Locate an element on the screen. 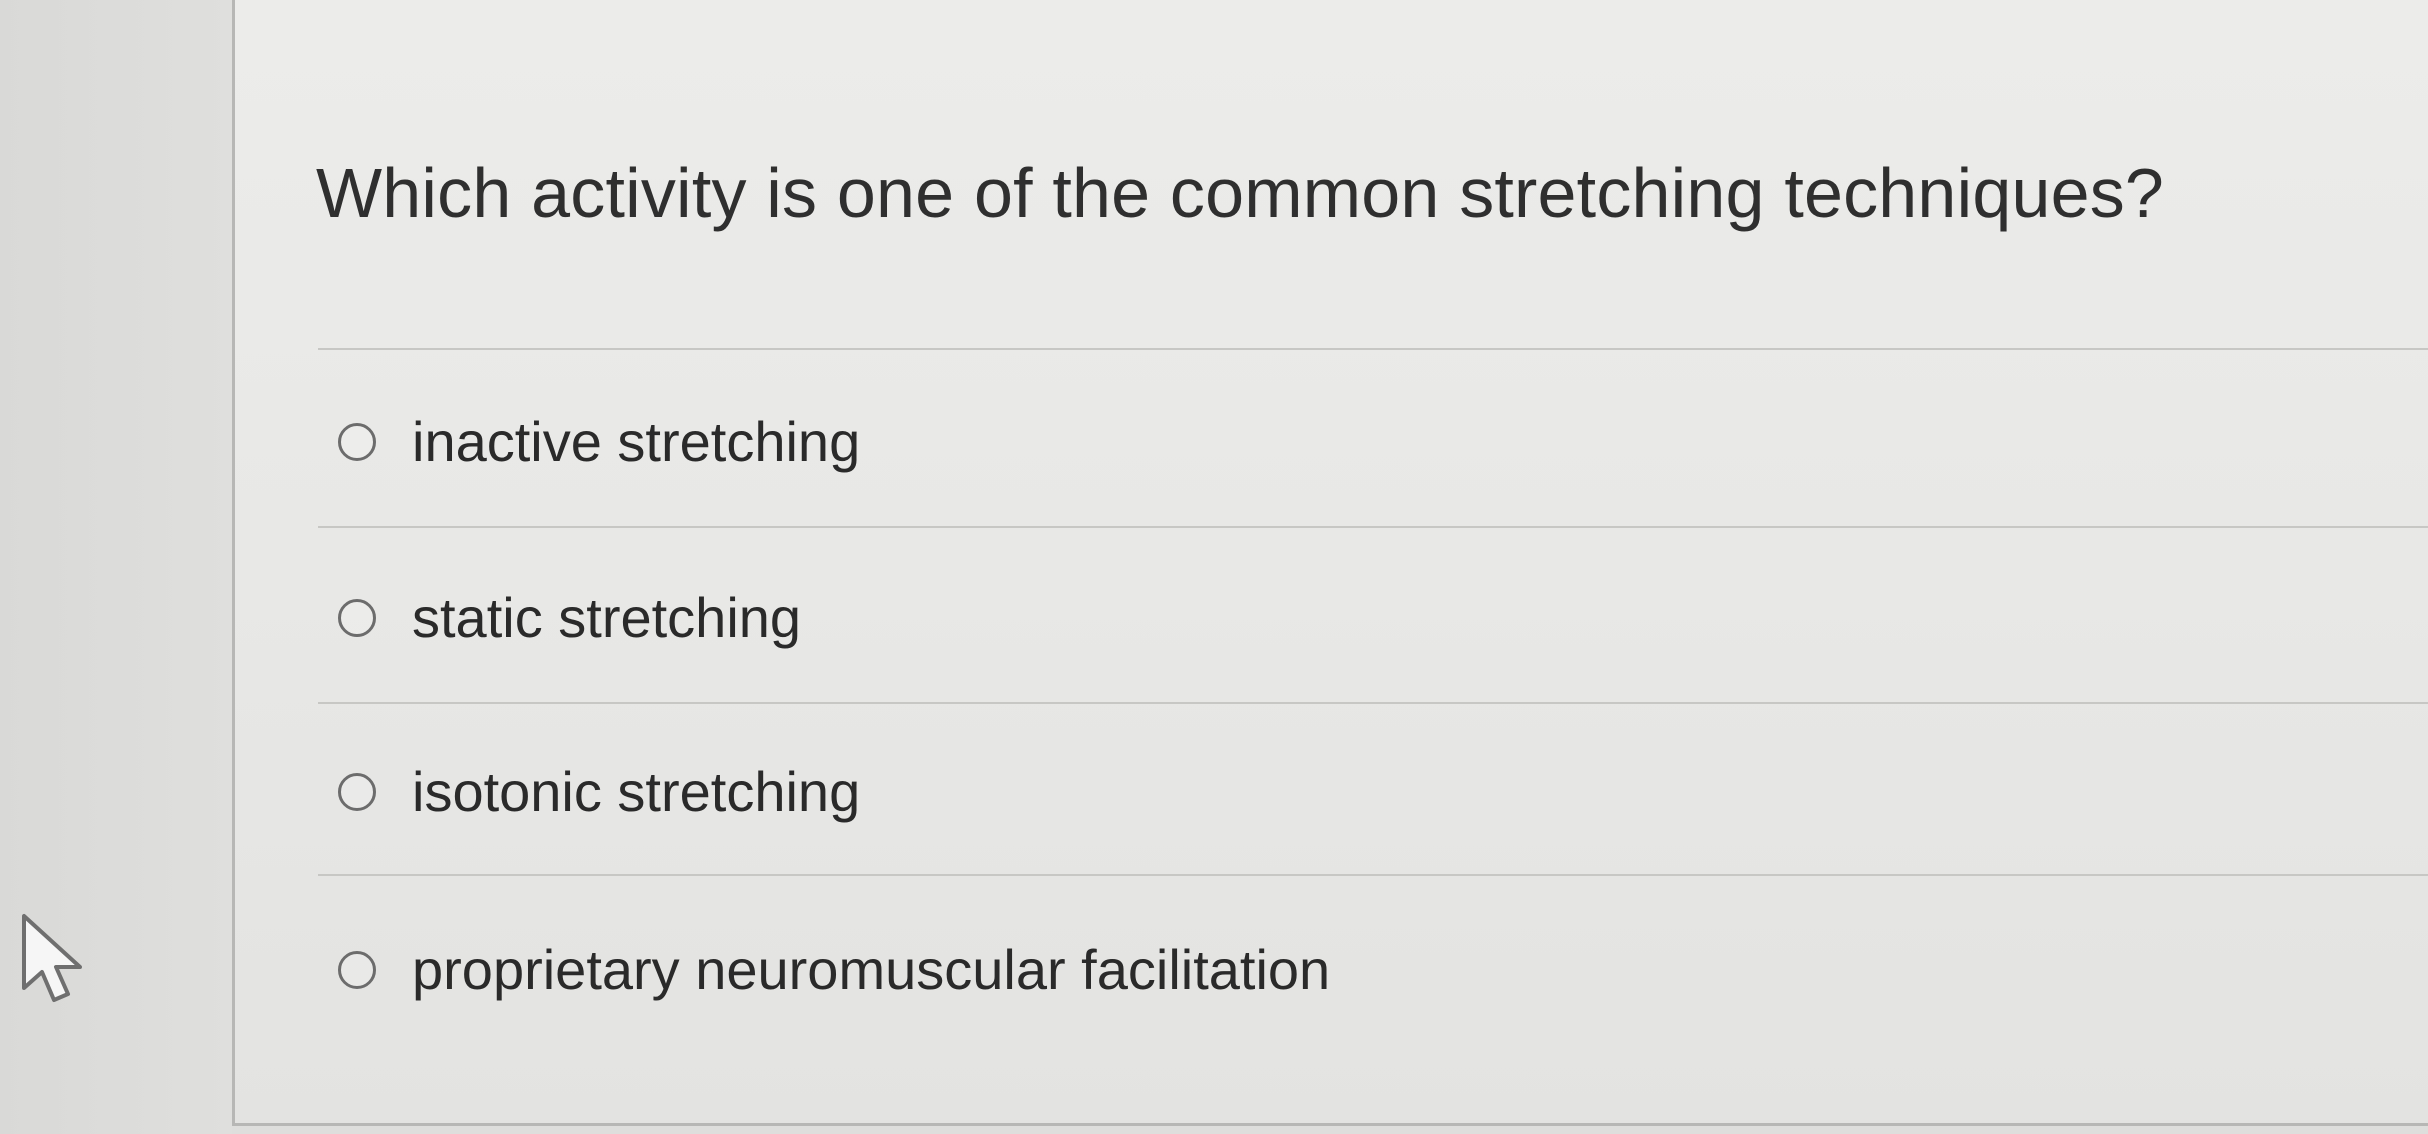 Image resolution: width=2428 pixels, height=1134 pixels. answer-label: isotonic stretching is located at coordinates (636, 791).